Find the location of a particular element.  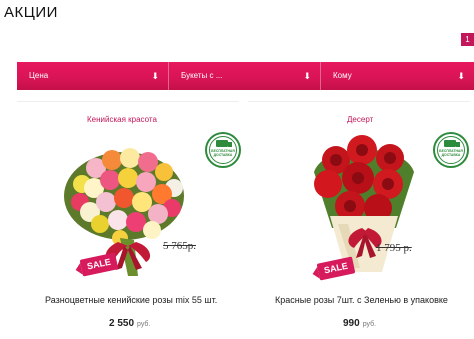

filter-bar: Цена ⬇ Букеты с ... ⬇ Кому ⬇ is located at coordinates (245, 76).